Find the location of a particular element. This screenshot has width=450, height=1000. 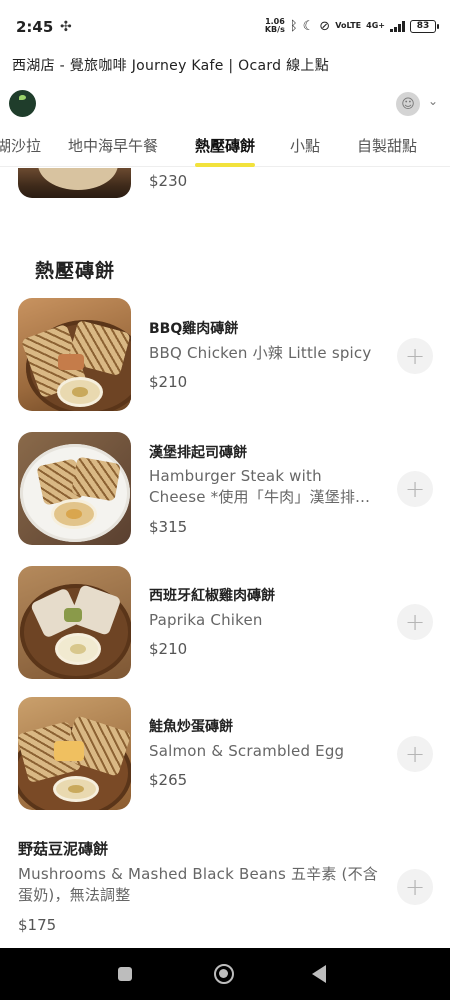

tab-pressed-wrap: 熱壓磚餅 is located at coordinates (225, 145).